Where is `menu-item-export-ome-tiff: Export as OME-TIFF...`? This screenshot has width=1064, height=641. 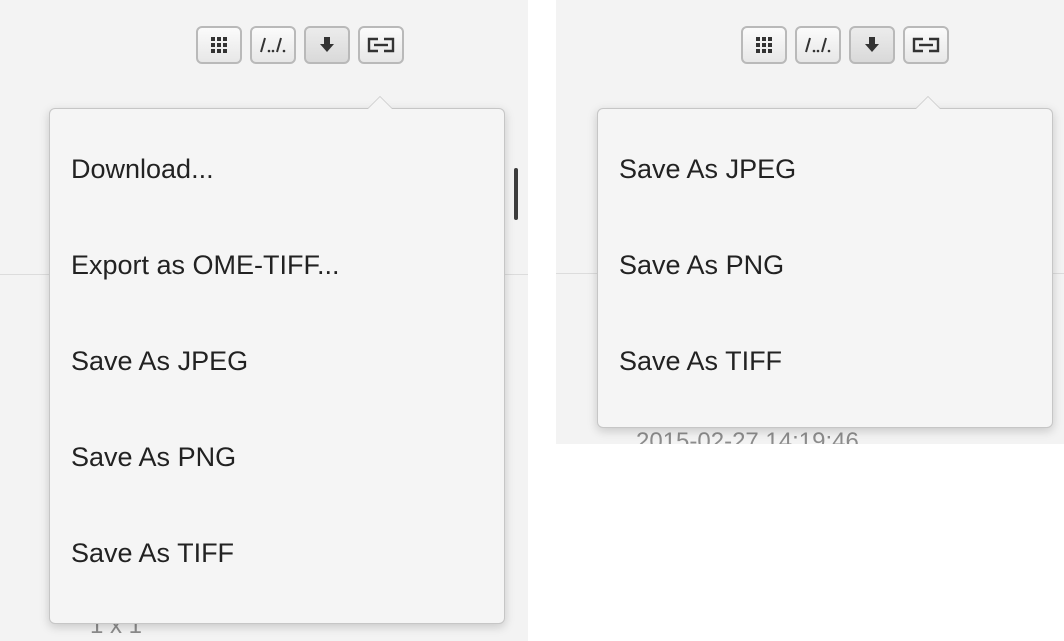 menu-item-export-ome-tiff: Export as OME-TIFF... is located at coordinates (277, 265).